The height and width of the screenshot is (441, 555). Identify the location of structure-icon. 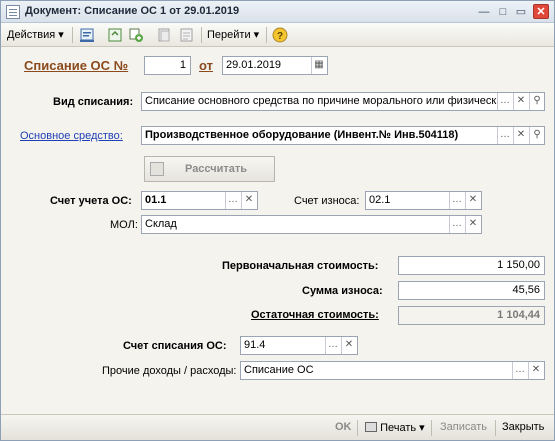
(165, 35).